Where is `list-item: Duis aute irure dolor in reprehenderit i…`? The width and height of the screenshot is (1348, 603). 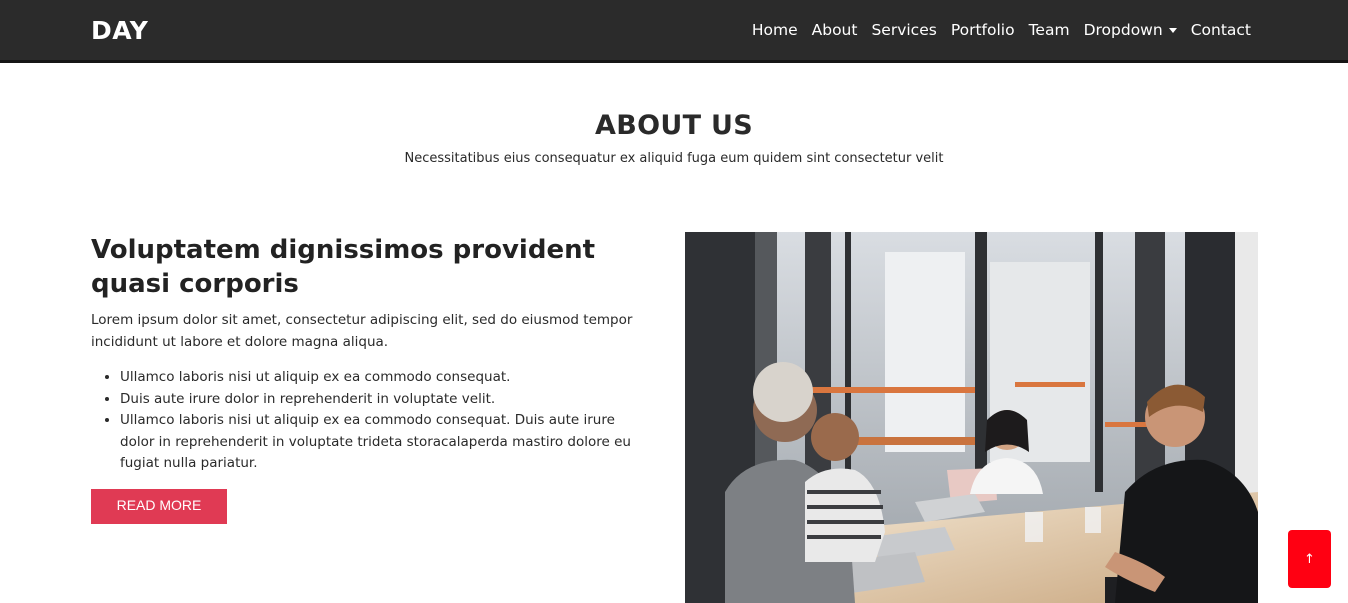
list-item: Duis aute irure dolor in reprehenderit i… is located at coordinates (385, 400).